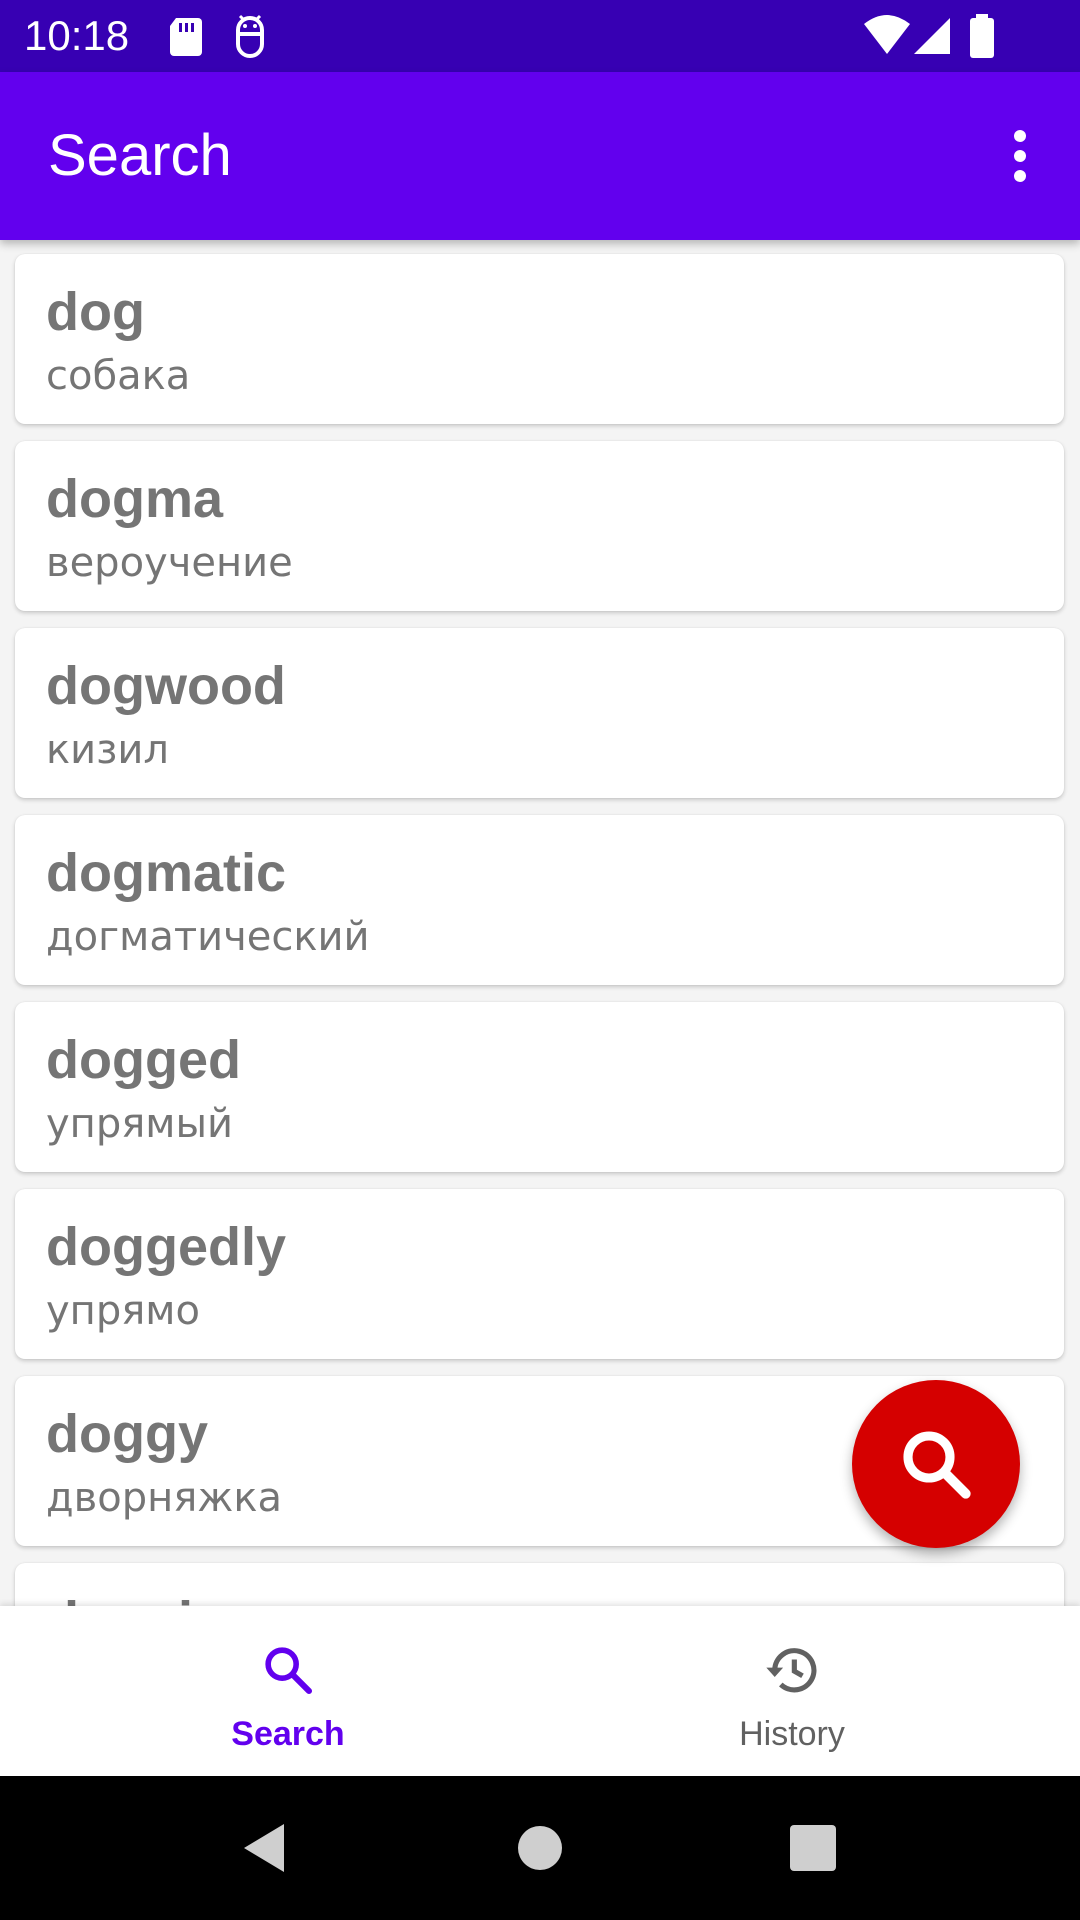 The image size is (1080, 1920). What do you see at coordinates (539, 526) in the screenshot?
I see `list-item: dogma вероучение` at bounding box center [539, 526].